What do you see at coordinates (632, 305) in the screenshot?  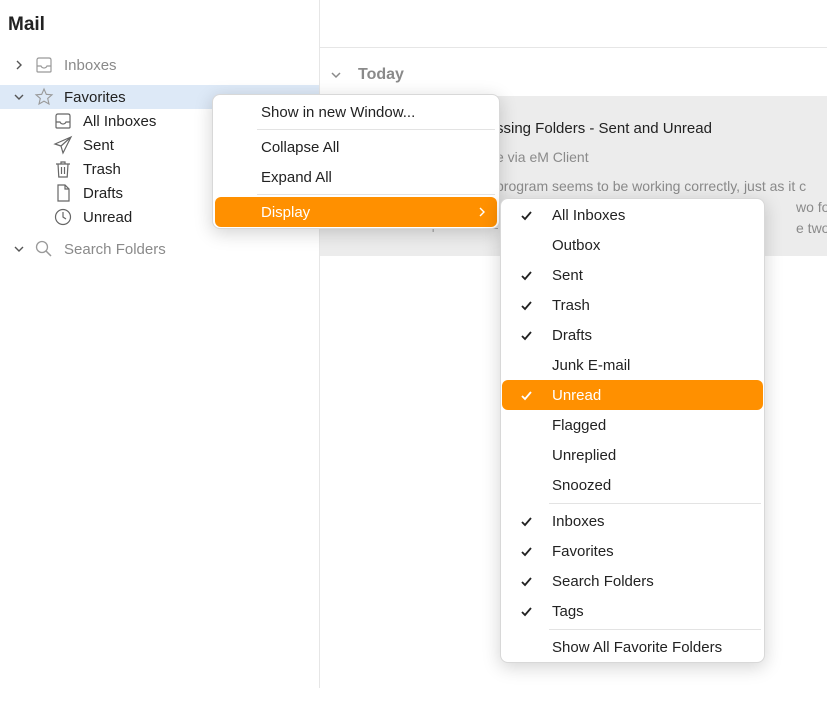 I see `display-menu-item-trash: Trash` at bounding box center [632, 305].